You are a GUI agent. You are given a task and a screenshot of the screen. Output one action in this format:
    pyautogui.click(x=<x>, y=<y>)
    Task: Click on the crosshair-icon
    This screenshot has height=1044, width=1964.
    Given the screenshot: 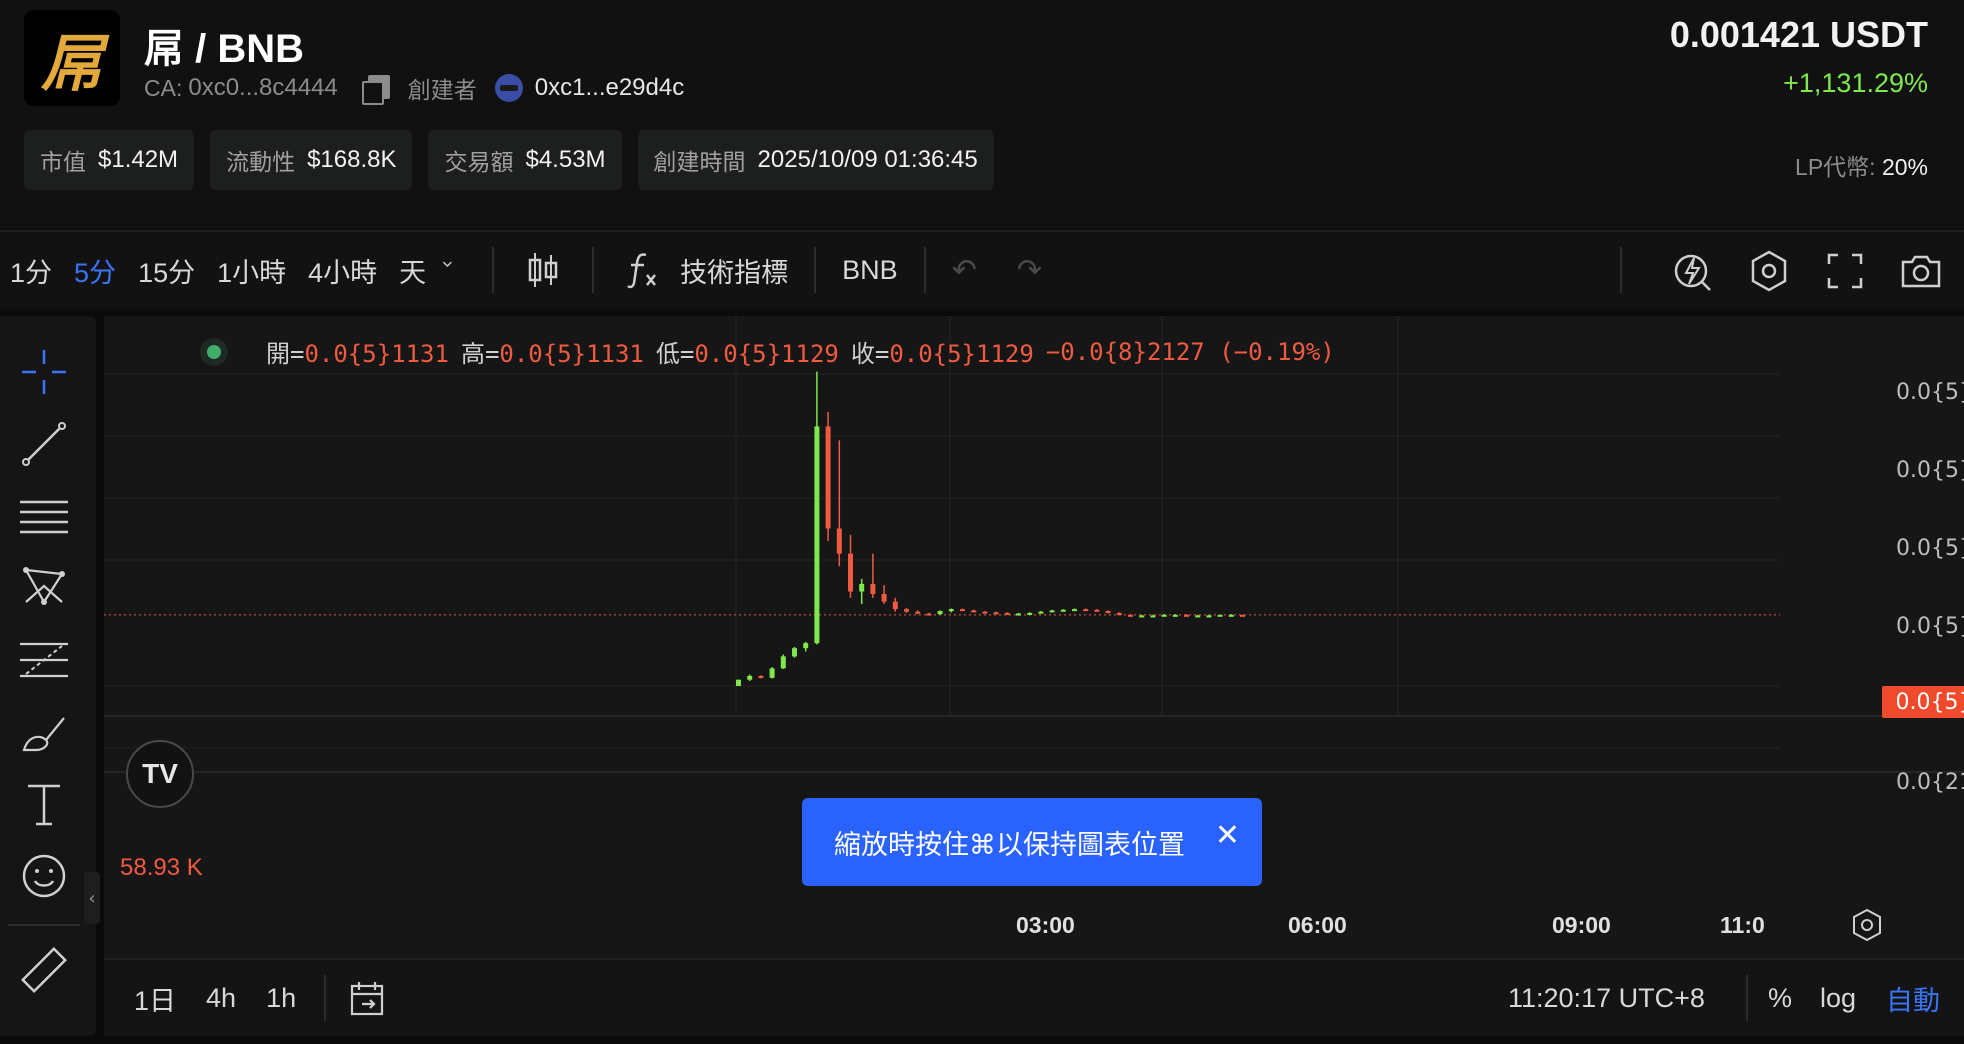 What is the action you would take?
    pyautogui.click(x=44, y=372)
    